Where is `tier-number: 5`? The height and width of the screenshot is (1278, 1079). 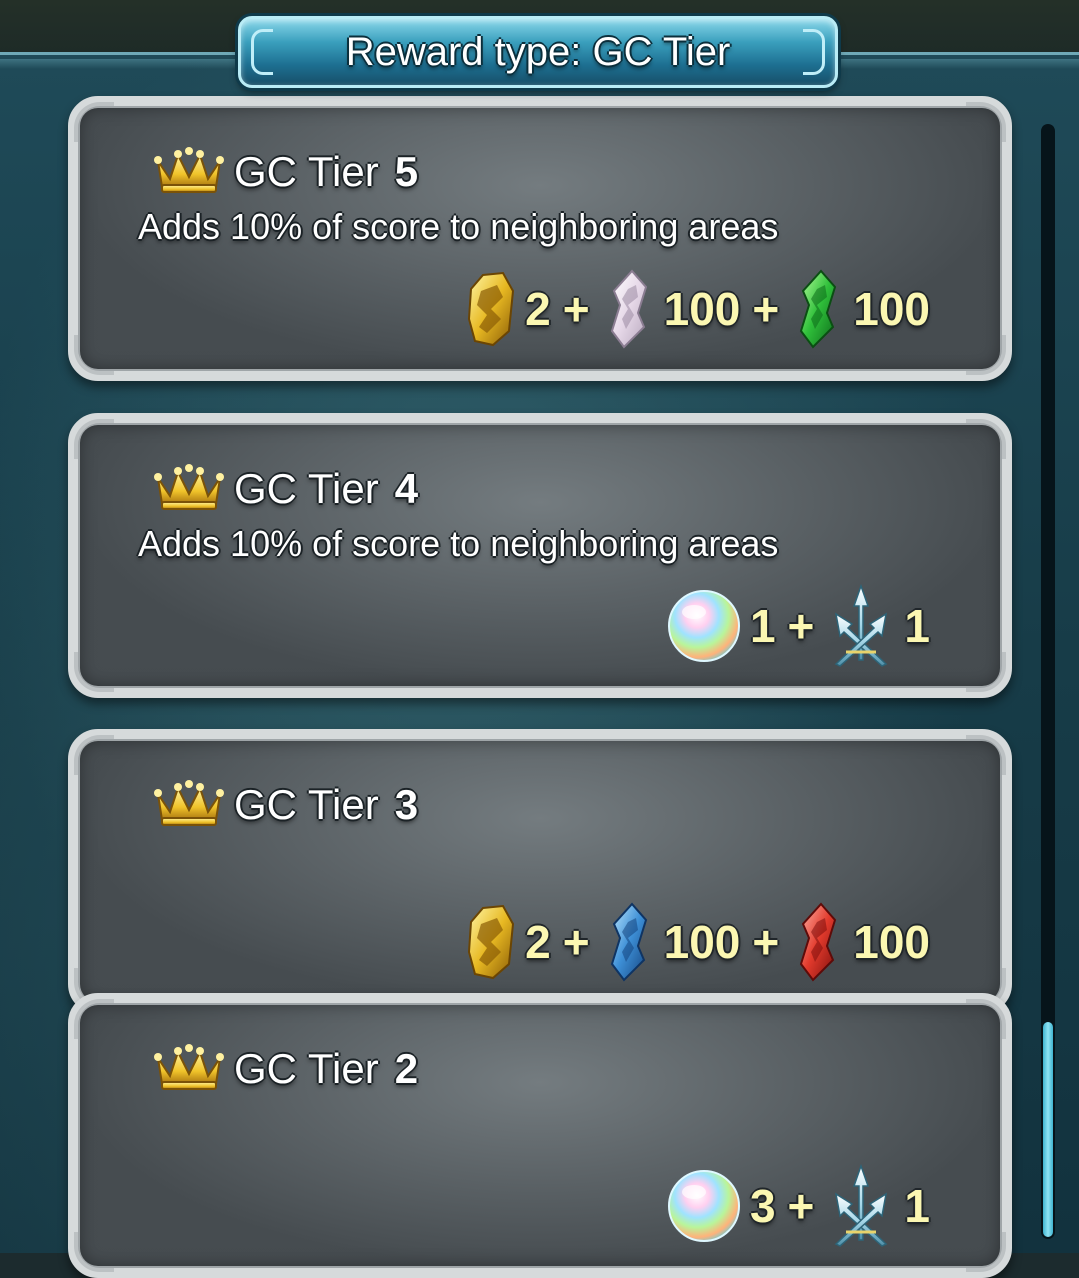
tier-number: 5 is located at coordinates (406, 171).